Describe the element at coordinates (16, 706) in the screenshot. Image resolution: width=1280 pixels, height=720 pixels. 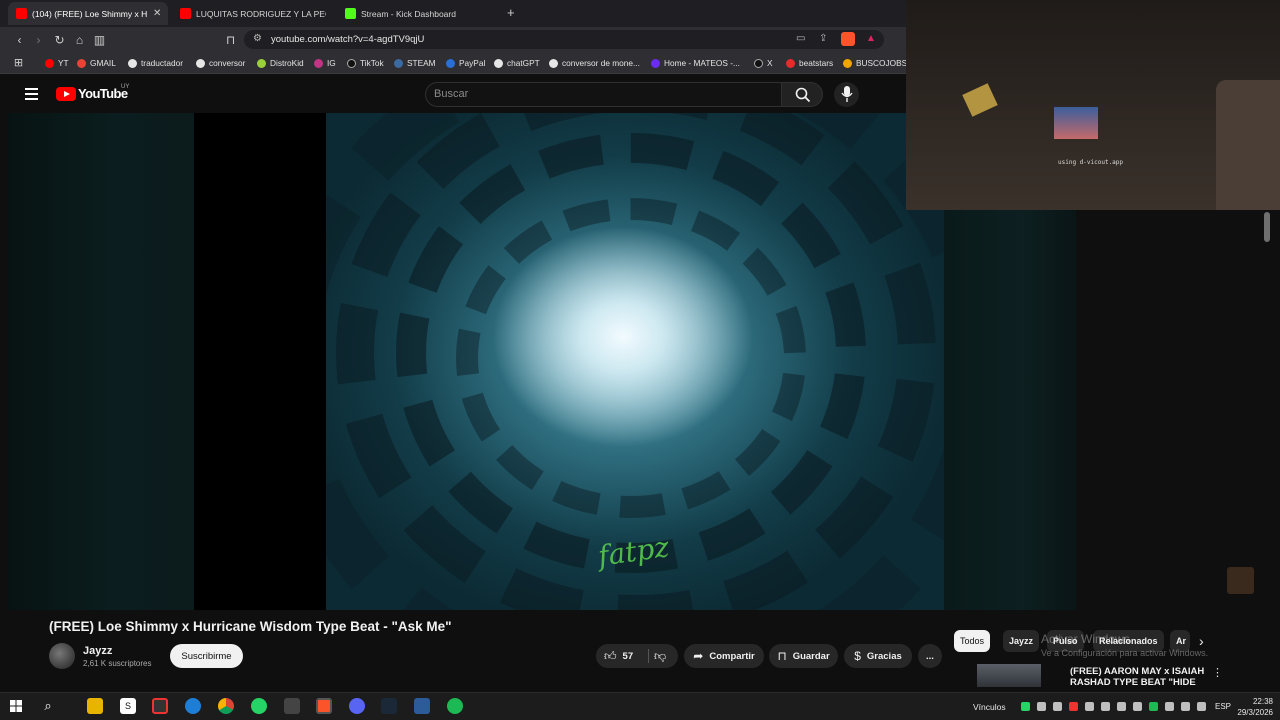
I see `start-icon` at that location.